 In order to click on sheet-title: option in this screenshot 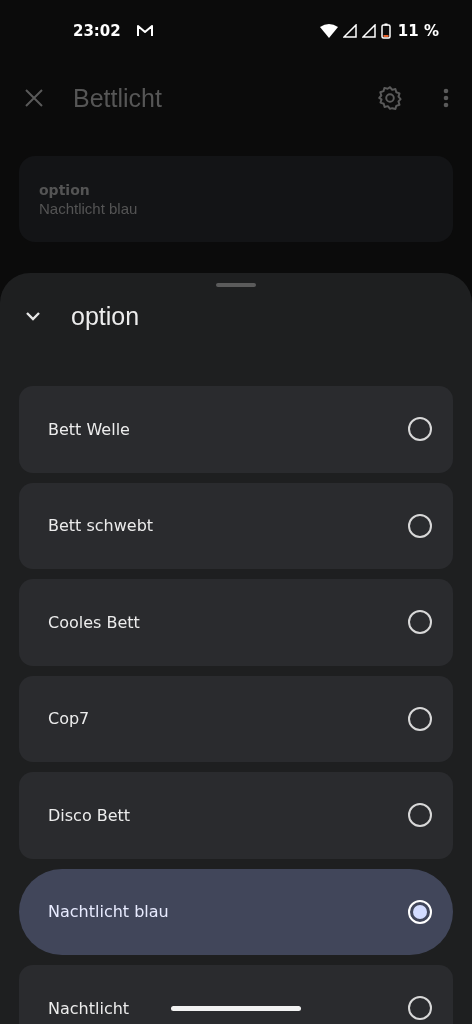, I will do `click(105, 316)`.